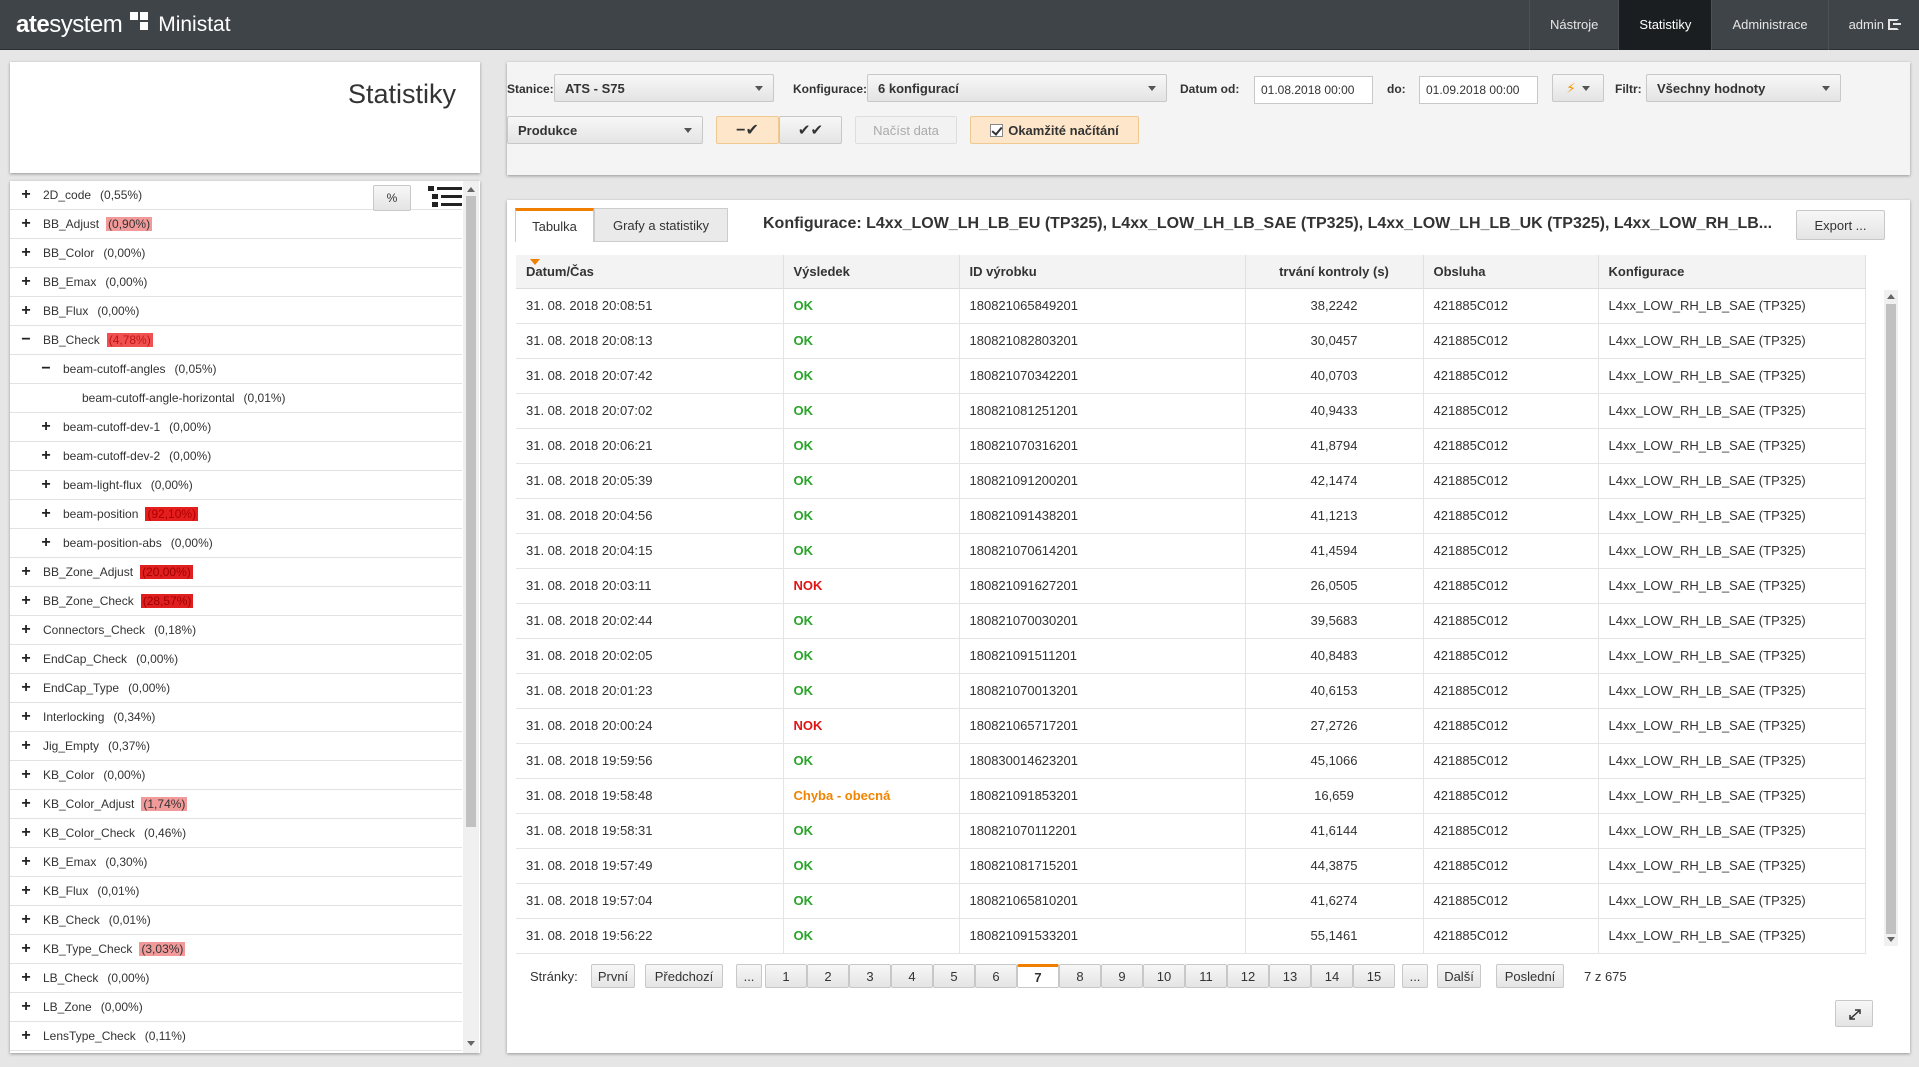 Image resolution: width=1919 pixels, height=1067 pixels. I want to click on brand-logo: ate system Ministat, so click(123, 25).